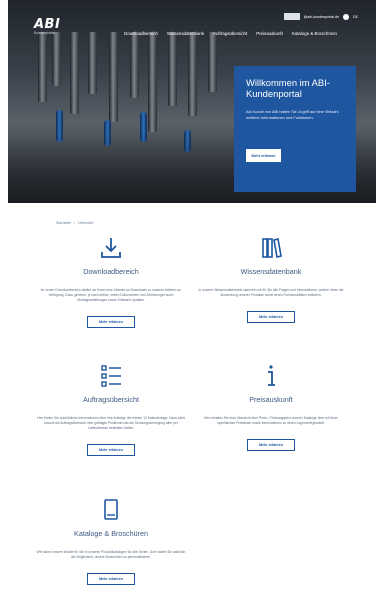 Image resolution: width=386 pixels, height=605 pixels. I want to click on welcome-title: Willkommen im ABI-Kundenportal, so click(288, 88).